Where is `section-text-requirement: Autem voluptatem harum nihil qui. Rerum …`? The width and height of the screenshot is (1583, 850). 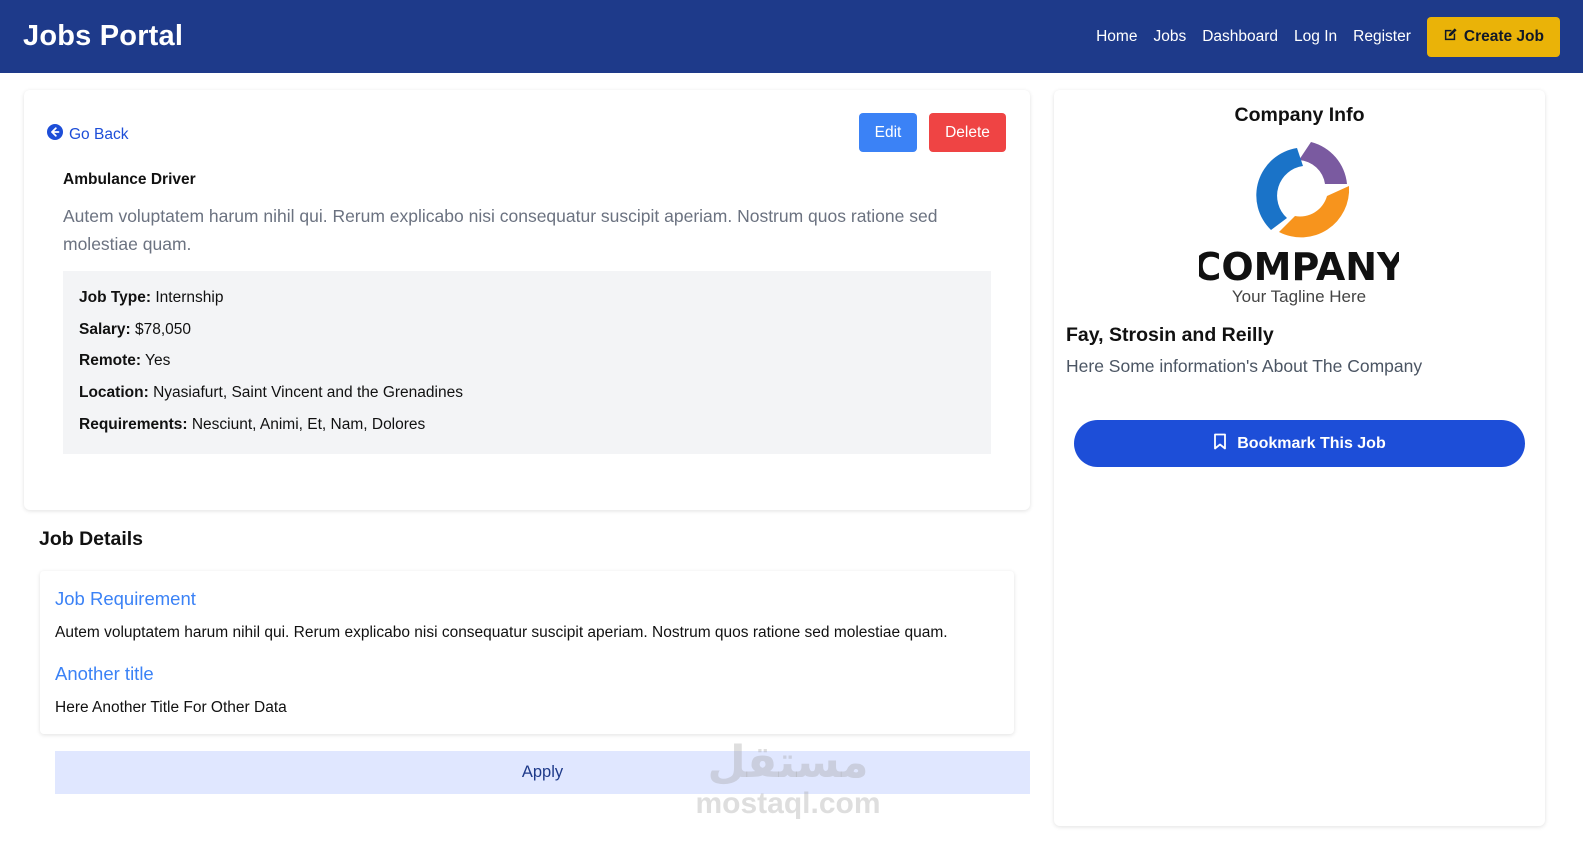 section-text-requirement: Autem voluptatem harum nihil qui. Rerum … is located at coordinates (501, 632).